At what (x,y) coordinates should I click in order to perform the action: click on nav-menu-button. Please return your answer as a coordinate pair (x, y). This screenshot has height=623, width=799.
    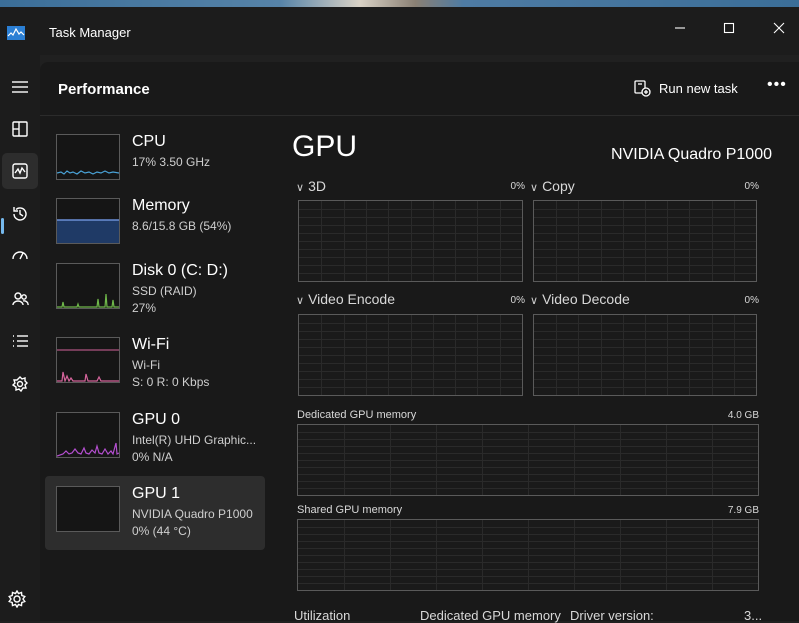
    Looking at the image, I should click on (20, 87).